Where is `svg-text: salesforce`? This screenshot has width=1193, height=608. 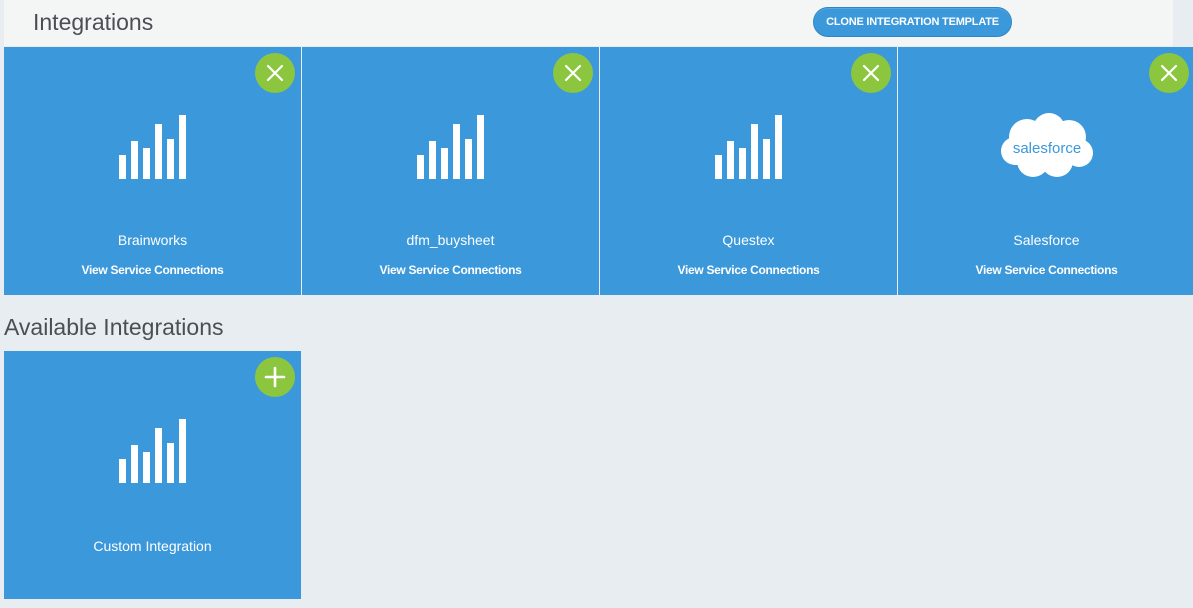 svg-text: salesforce is located at coordinates (1046, 148).